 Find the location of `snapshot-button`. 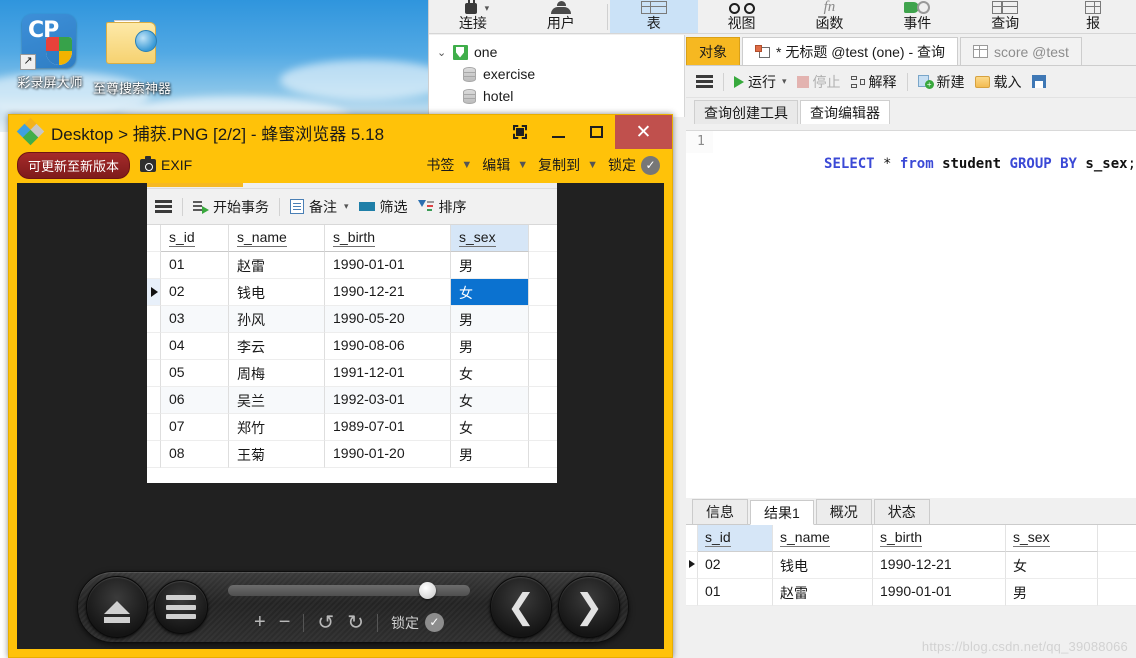

snapshot-button is located at coordinates (520, 132).